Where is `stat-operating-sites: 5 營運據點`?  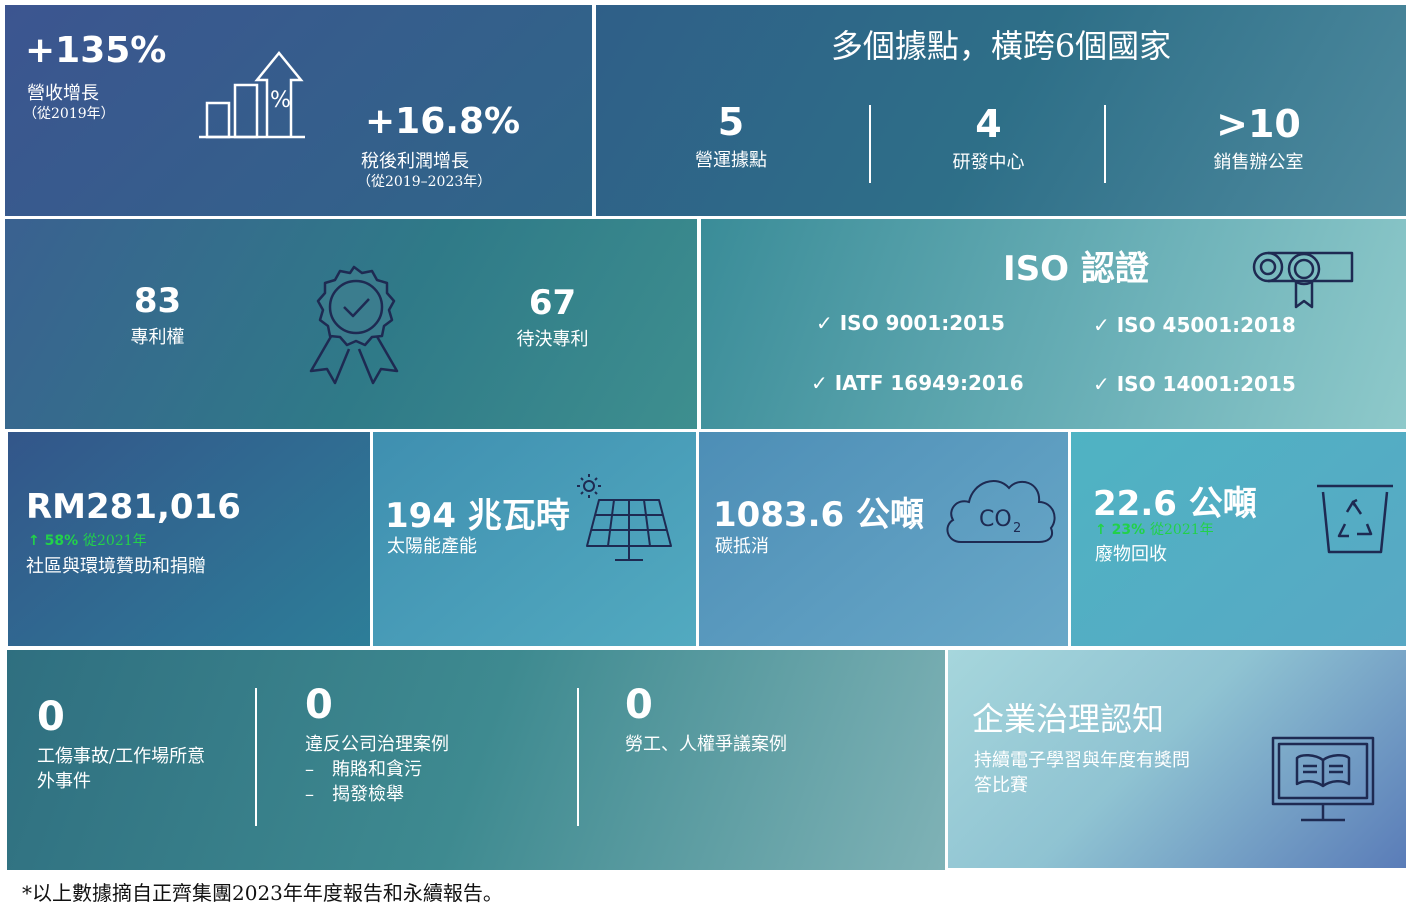 stat-operating-sites: 5 營運據點 is located at coordinates (731, 136).